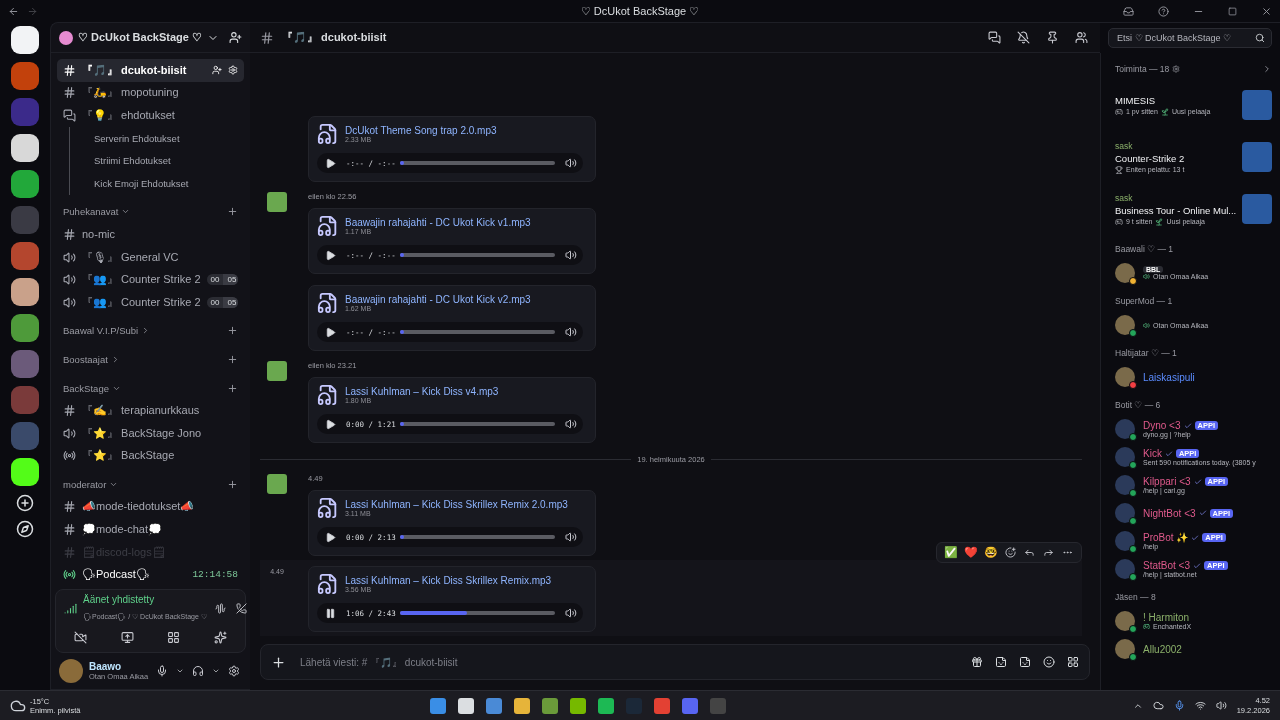 Image resolution: width=1280 pixels, height=720 pixels. What do you see at coordinates (991, 552) in the screenshot?
I see `reaction-button: 🤓` at bounding box center [991, 552].